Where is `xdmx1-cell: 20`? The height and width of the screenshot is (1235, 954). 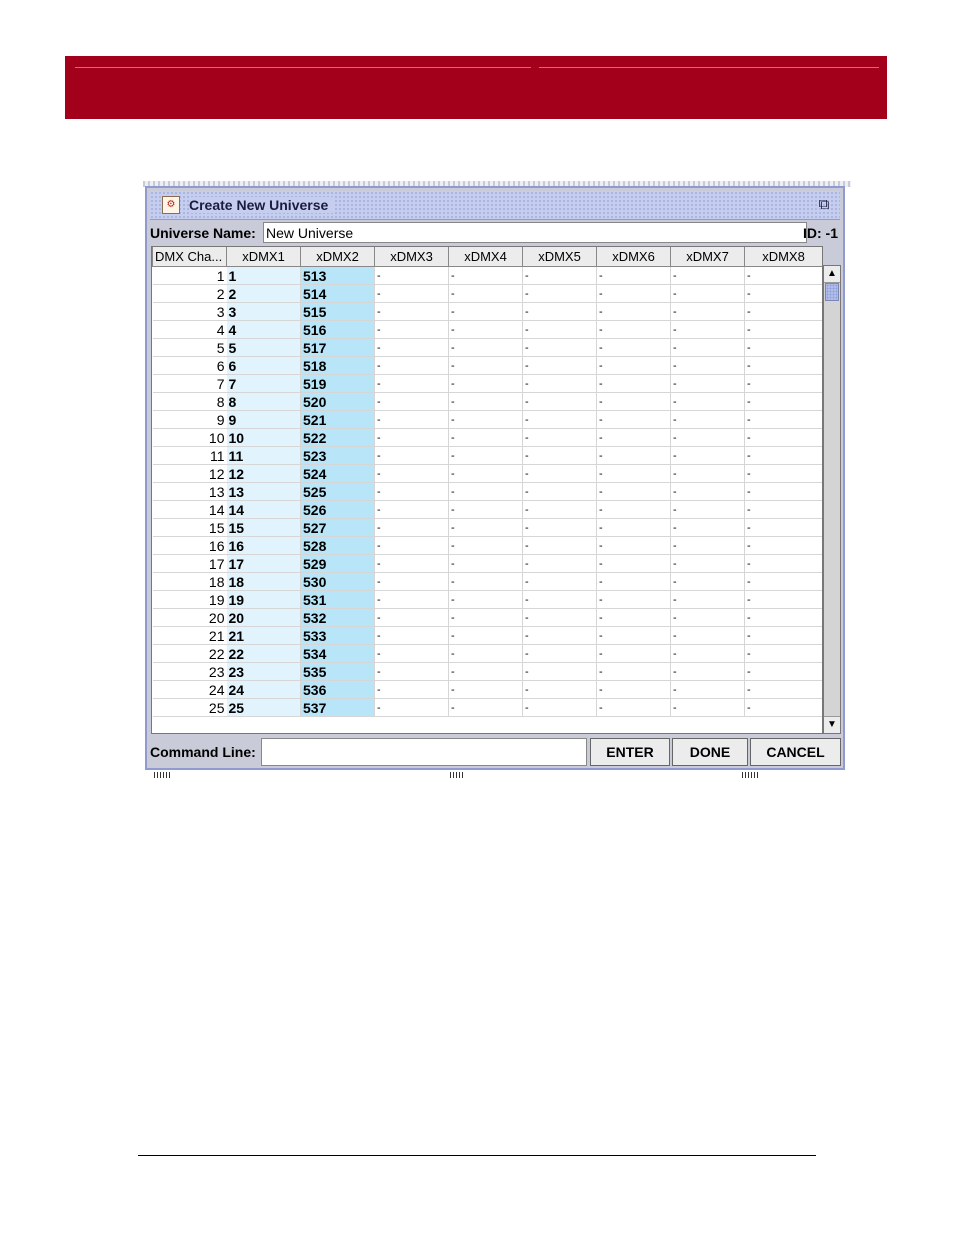
xdmx1-cell: 20 is located at coordinates (263, 617).